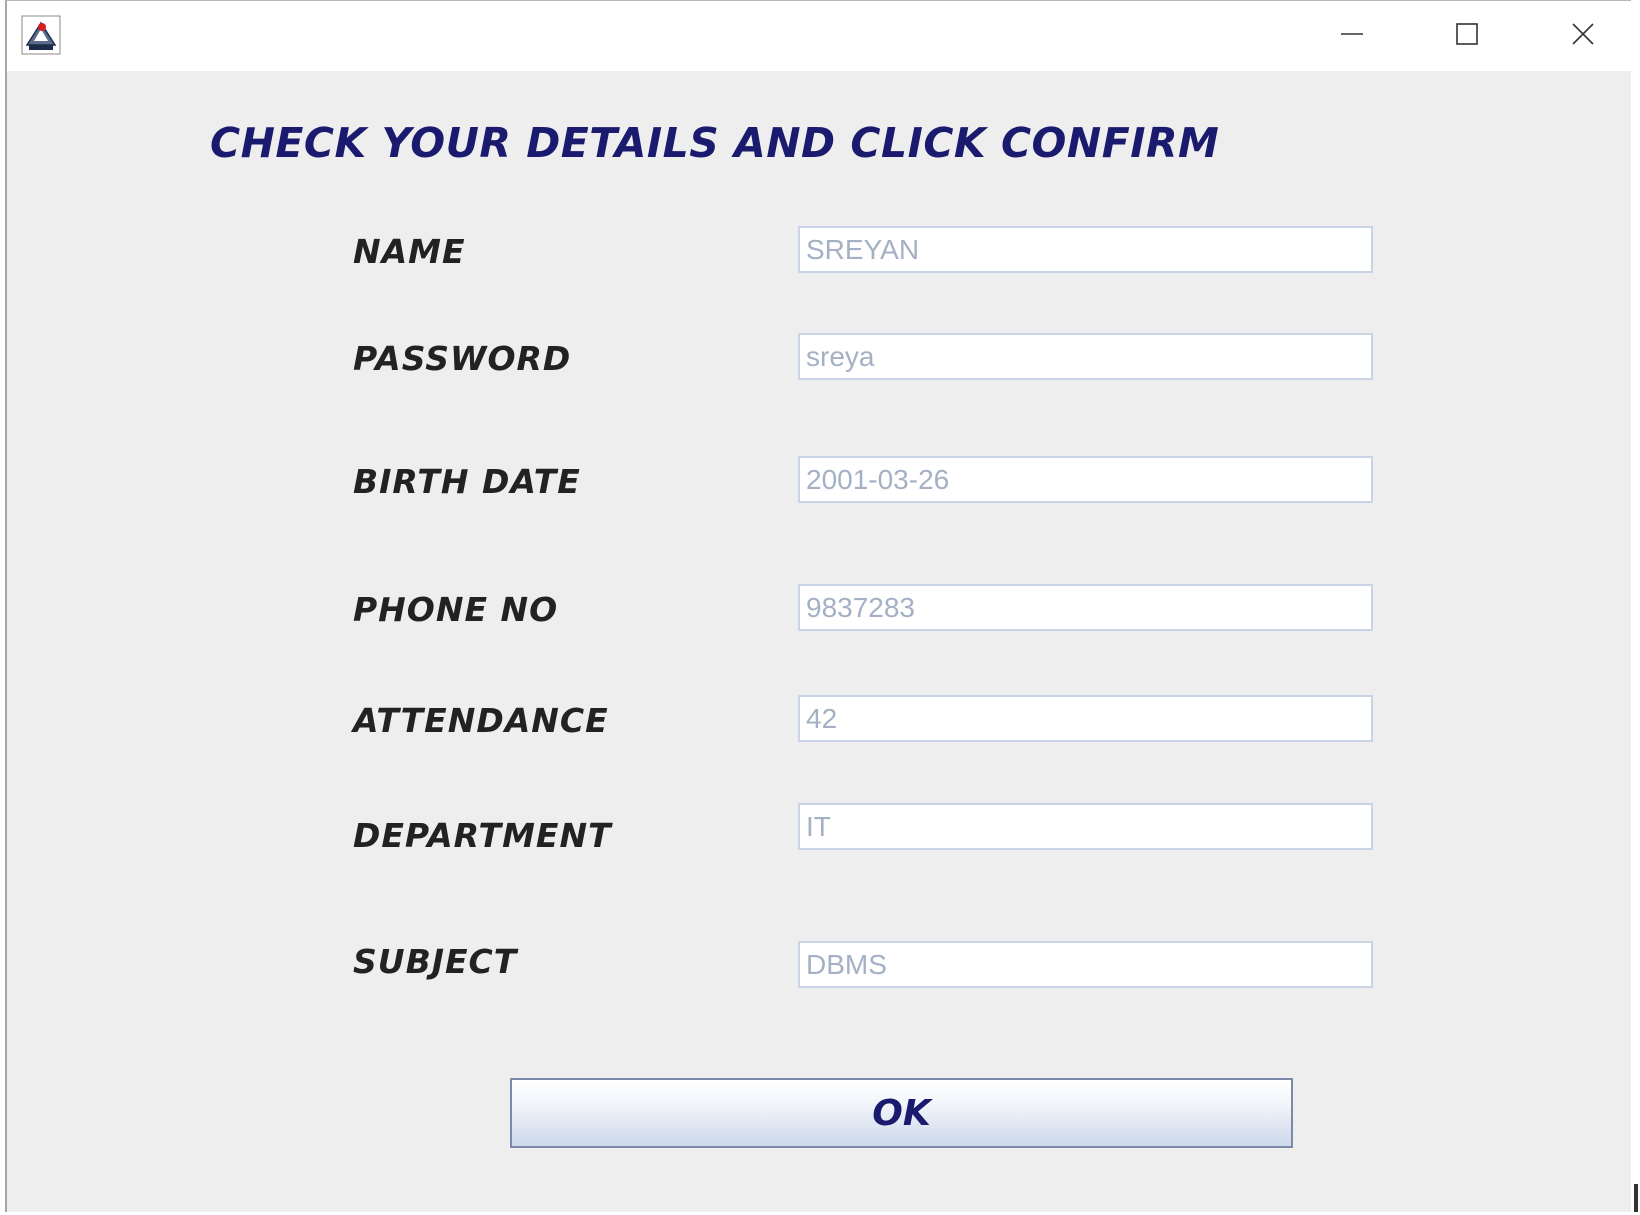 Image resolution: width=1640 pixels, height=1215 pixels. I want to click on close-icon, so click(1583, 36).